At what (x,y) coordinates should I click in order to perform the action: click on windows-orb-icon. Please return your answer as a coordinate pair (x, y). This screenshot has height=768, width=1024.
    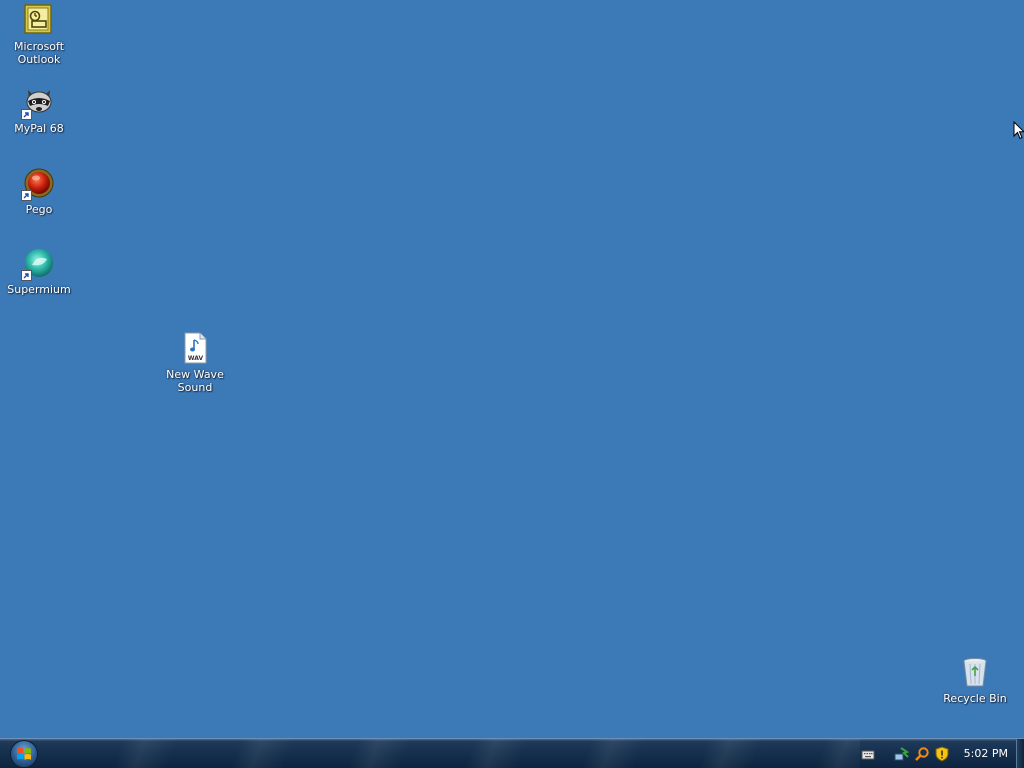
    Looking at the image, I should click on (24, 753).